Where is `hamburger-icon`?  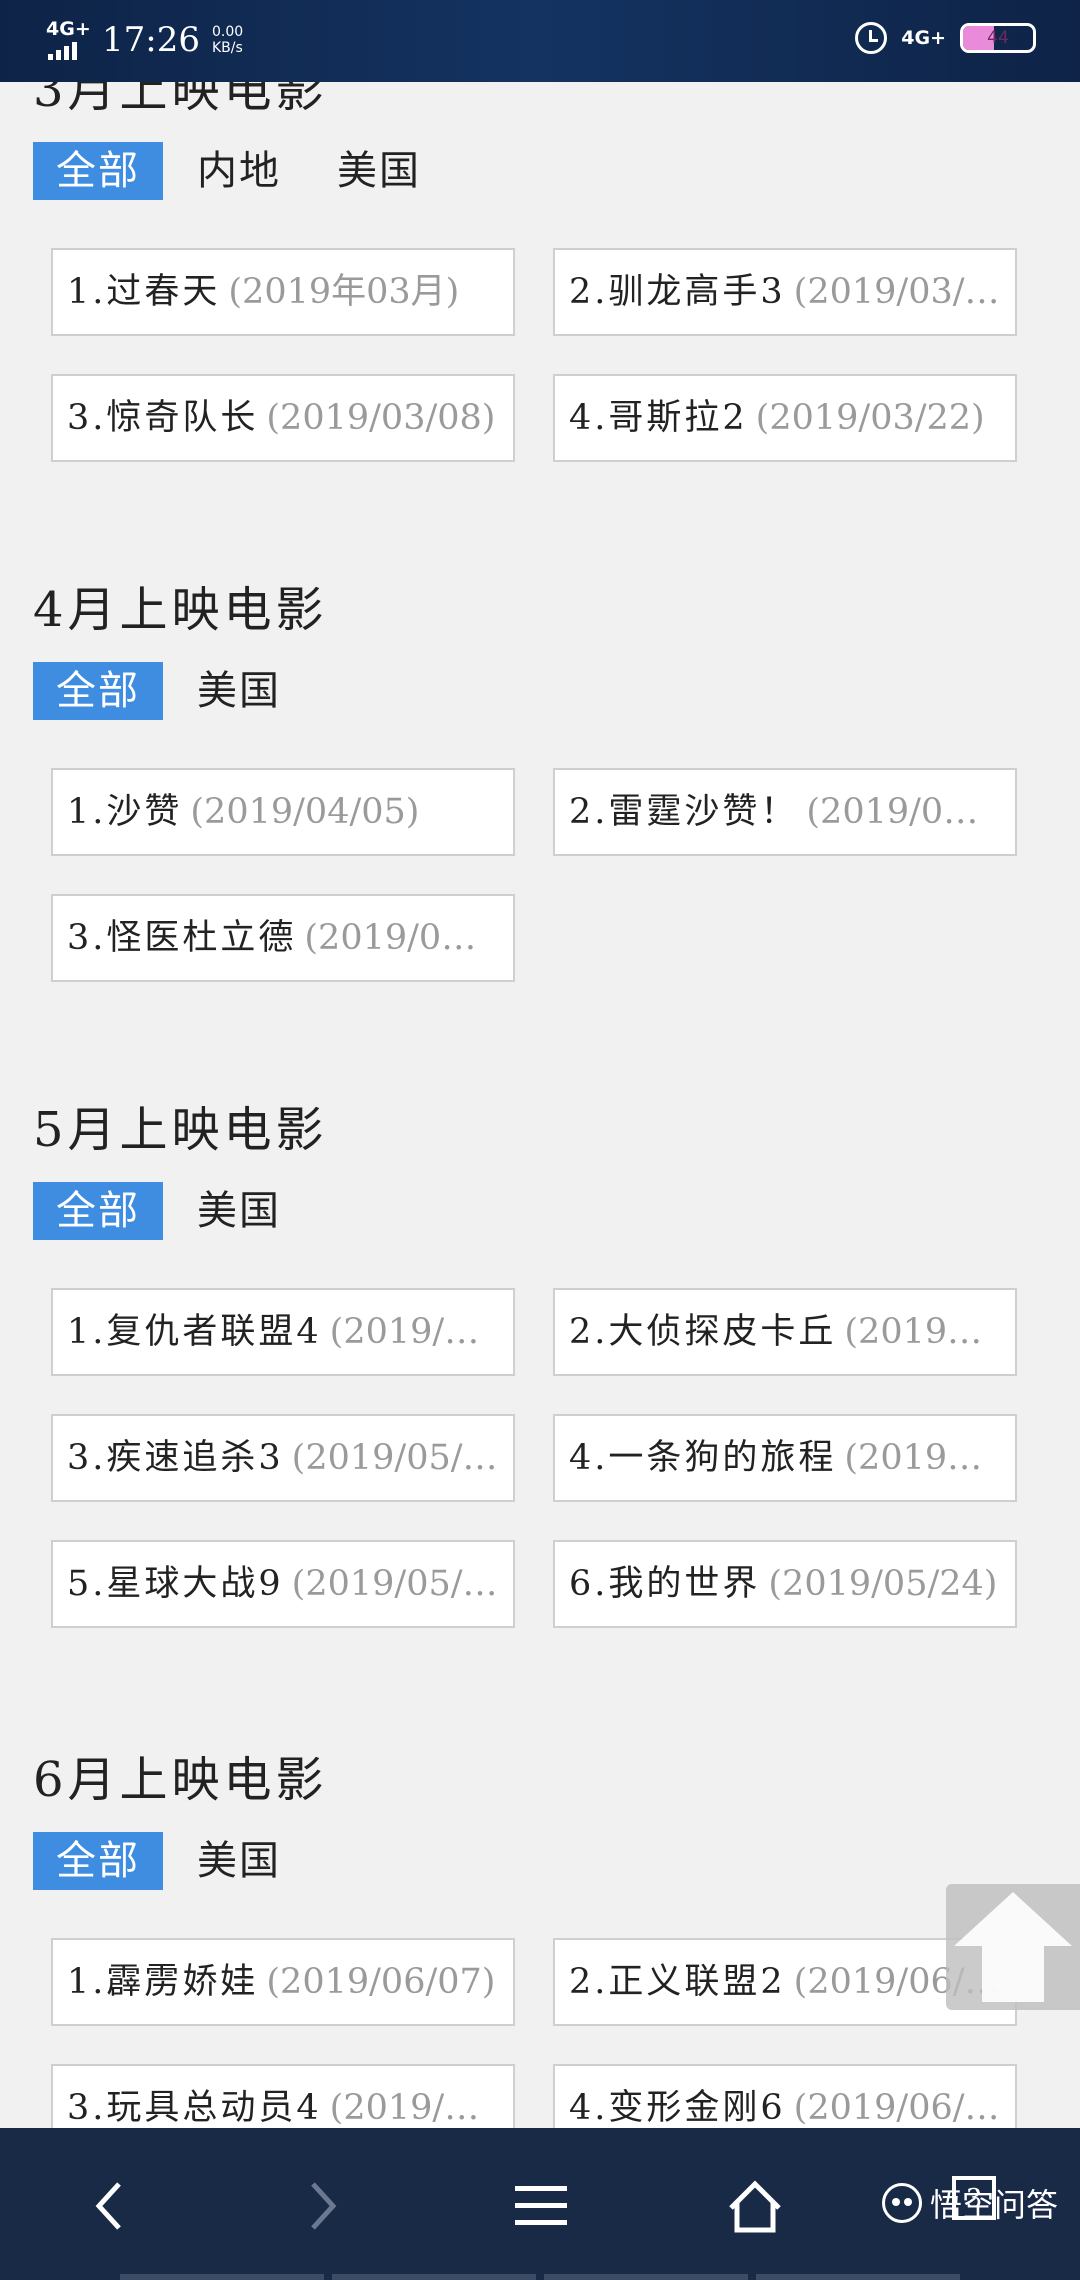
hamburger-icon is located at coordinates (541, 2205).